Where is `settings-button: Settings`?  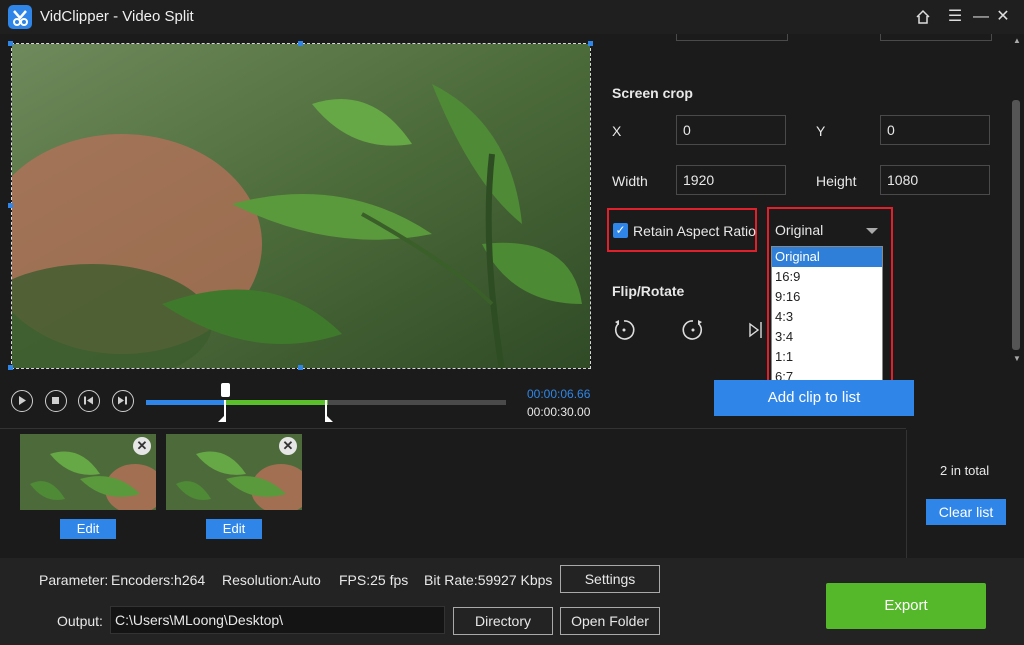 settings-button: Settings is located at coordinates (610, 579).